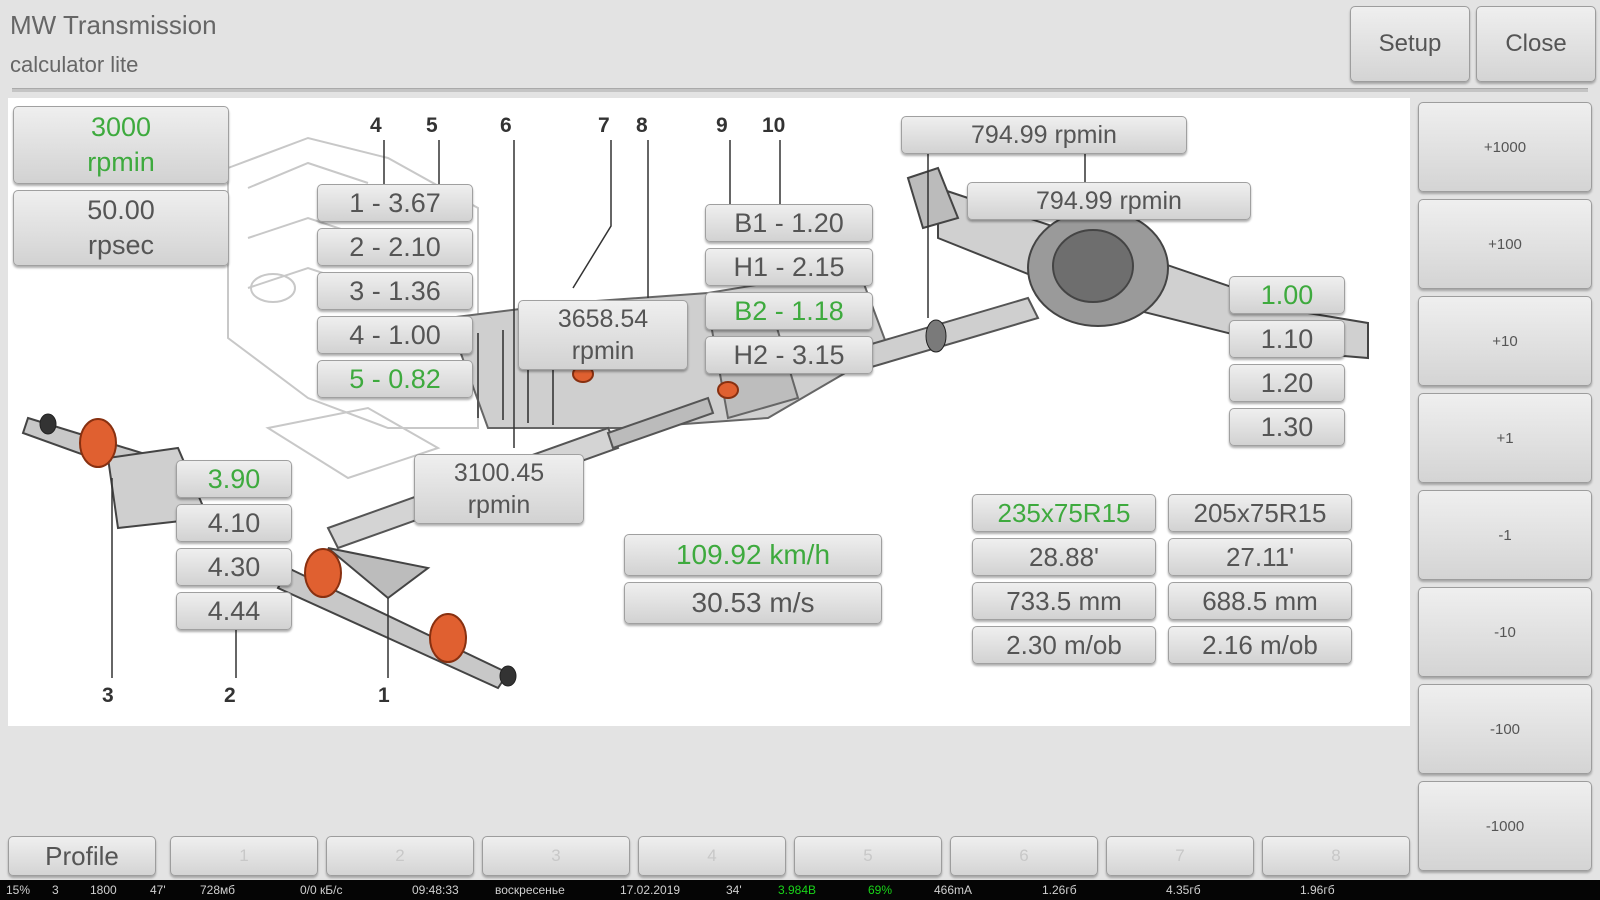  What do you see at coordinates (774, 125) in the screenshot?
I see `diagram-number: 10` at bounding box center [774, 125].